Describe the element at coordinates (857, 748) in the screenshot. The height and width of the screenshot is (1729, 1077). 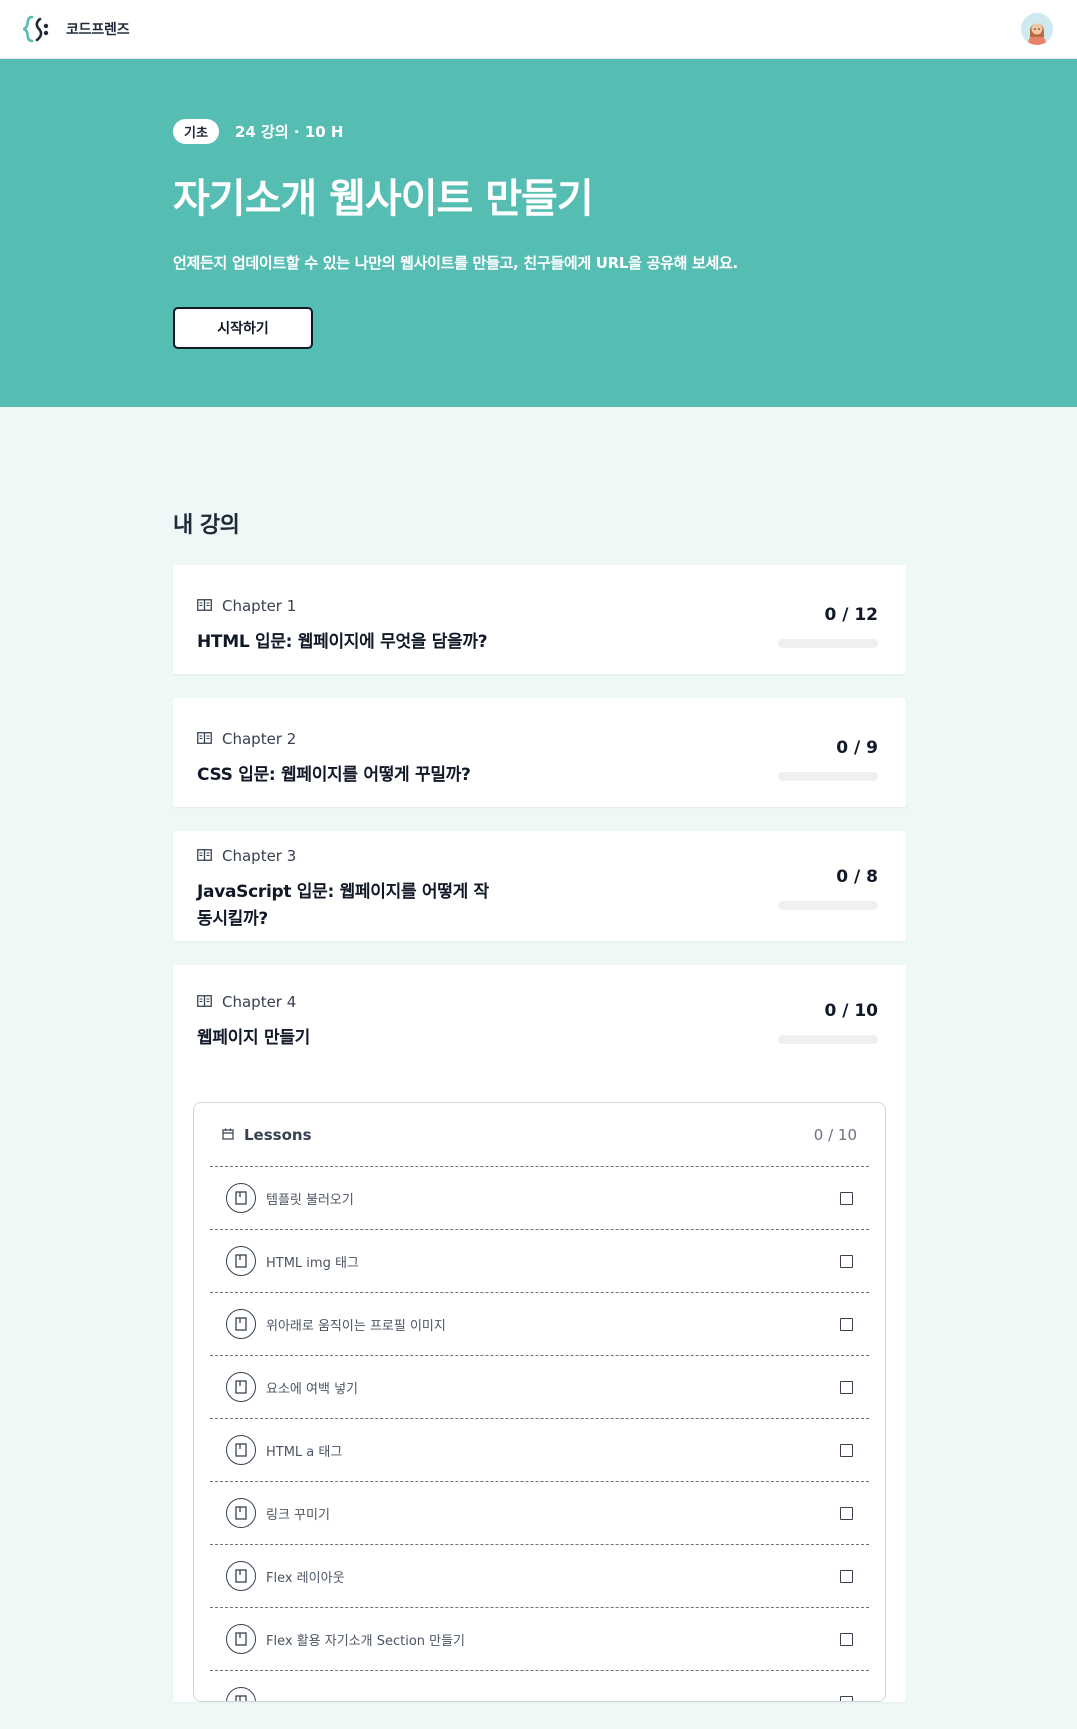
I see `chapter-progress-text: 0 / 9` at that location.